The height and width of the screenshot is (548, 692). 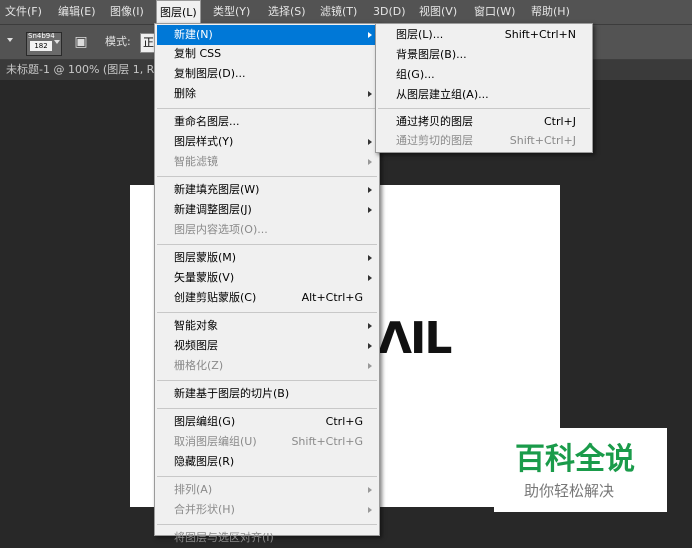 I want to click on menu-item-layer-mask: 图层蒙版(M), so click(x=205, y=258).